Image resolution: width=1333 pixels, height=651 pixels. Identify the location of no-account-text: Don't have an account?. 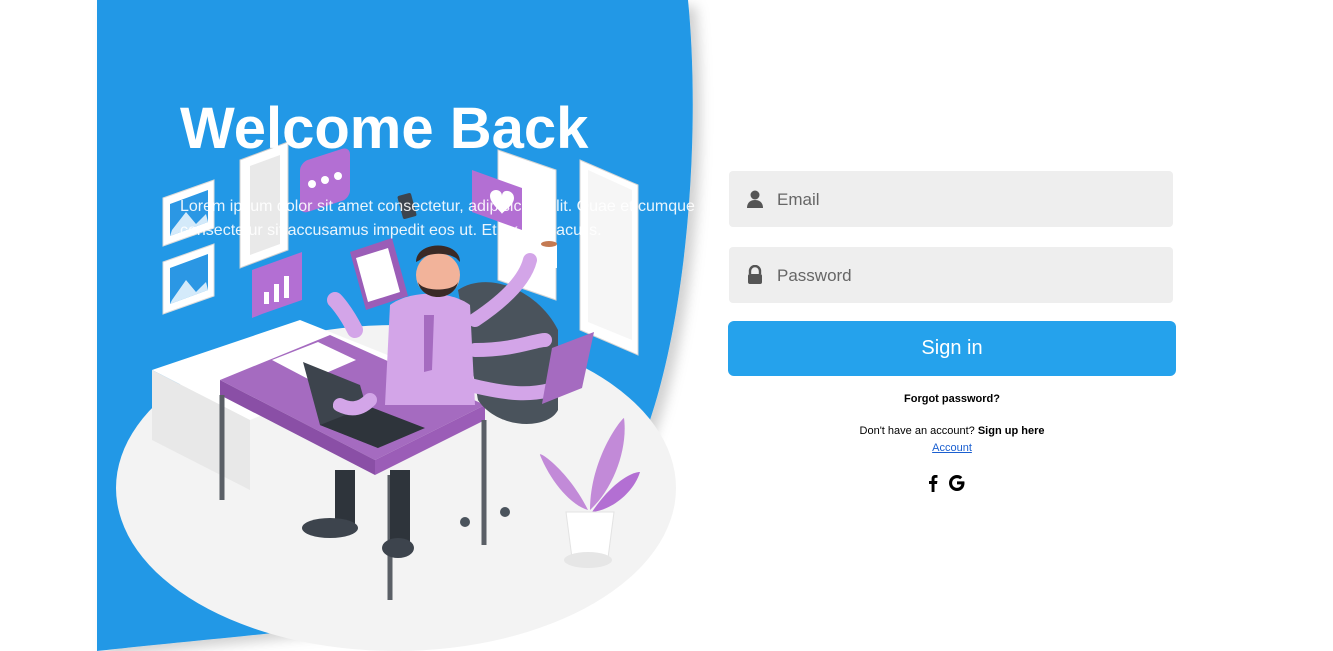
(917, 431).